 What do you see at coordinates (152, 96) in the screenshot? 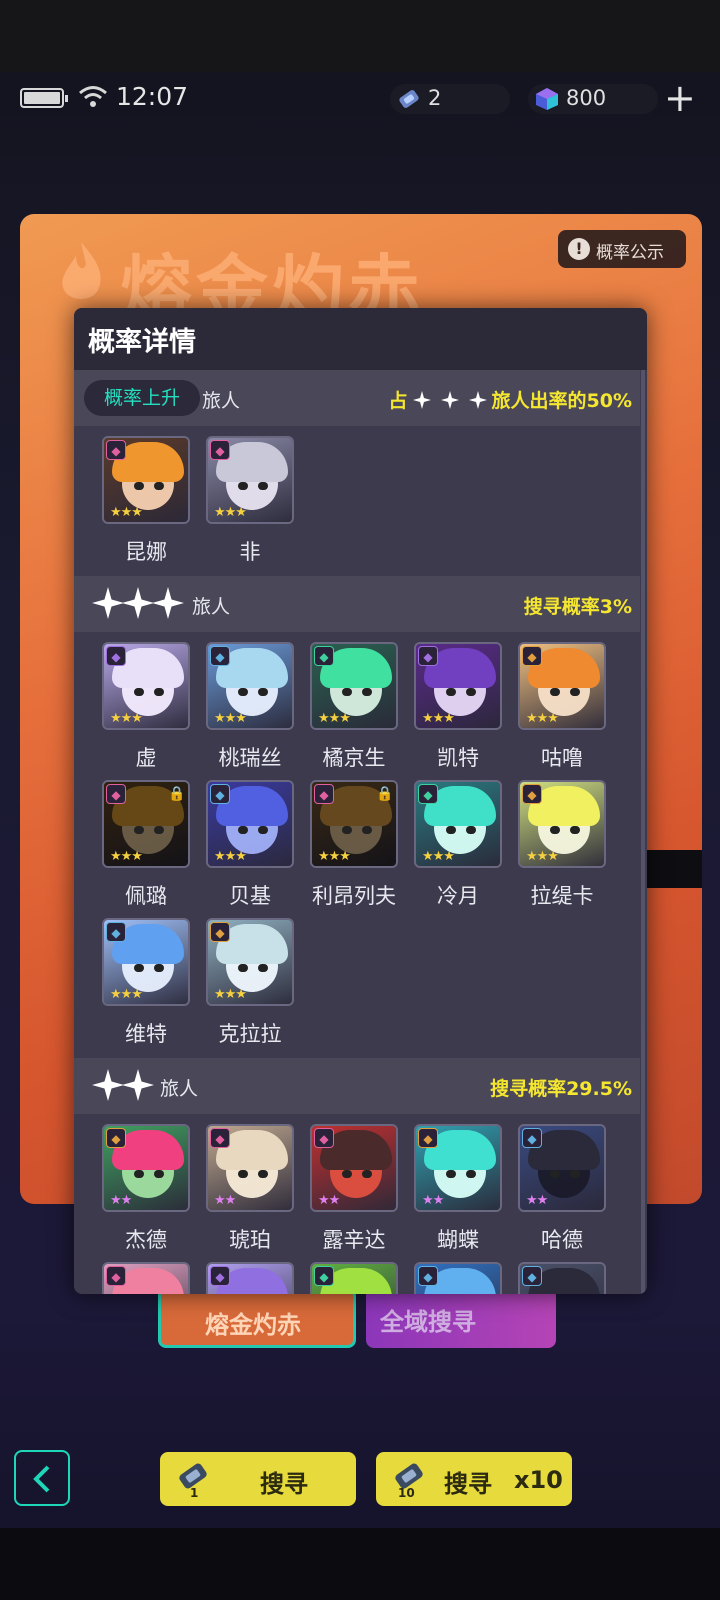
I see `clock: 12:07` at bounding box center [152, 96].